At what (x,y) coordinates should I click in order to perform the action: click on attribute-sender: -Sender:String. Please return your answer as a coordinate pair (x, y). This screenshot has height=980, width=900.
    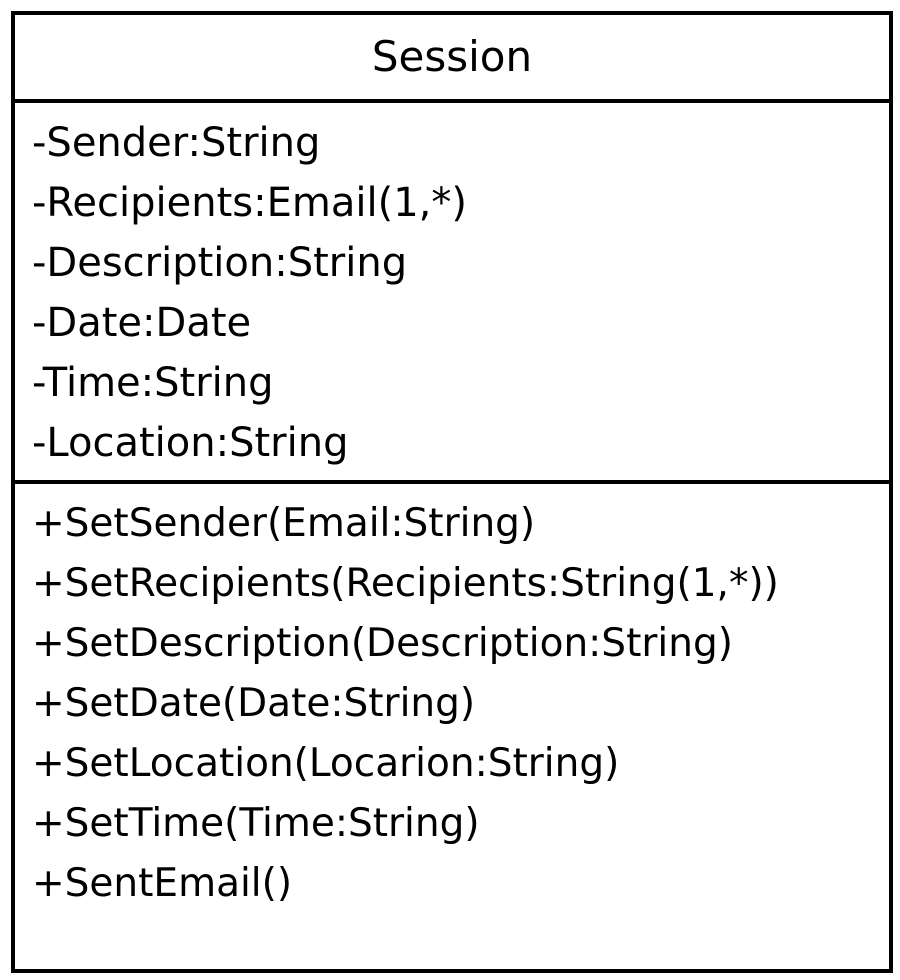
    Looking at the image, I should click on (176, 143).